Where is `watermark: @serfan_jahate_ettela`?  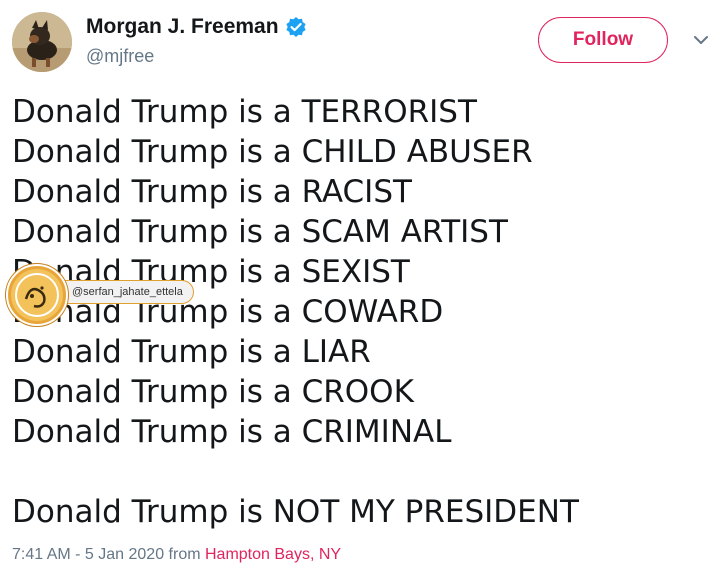
watermark: @serfan_jahate_ettela is located at coordinates (112, 294).